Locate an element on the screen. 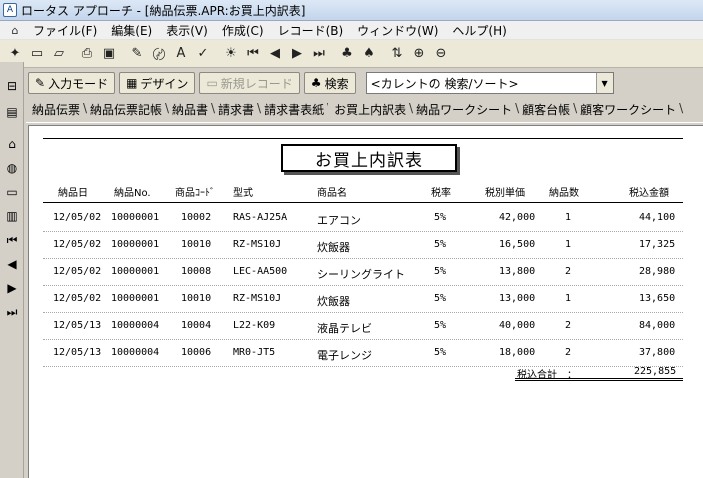 The width and height of the screenshot is (703, 478). find-icon: ♣ is located at coordinates (347, 54).